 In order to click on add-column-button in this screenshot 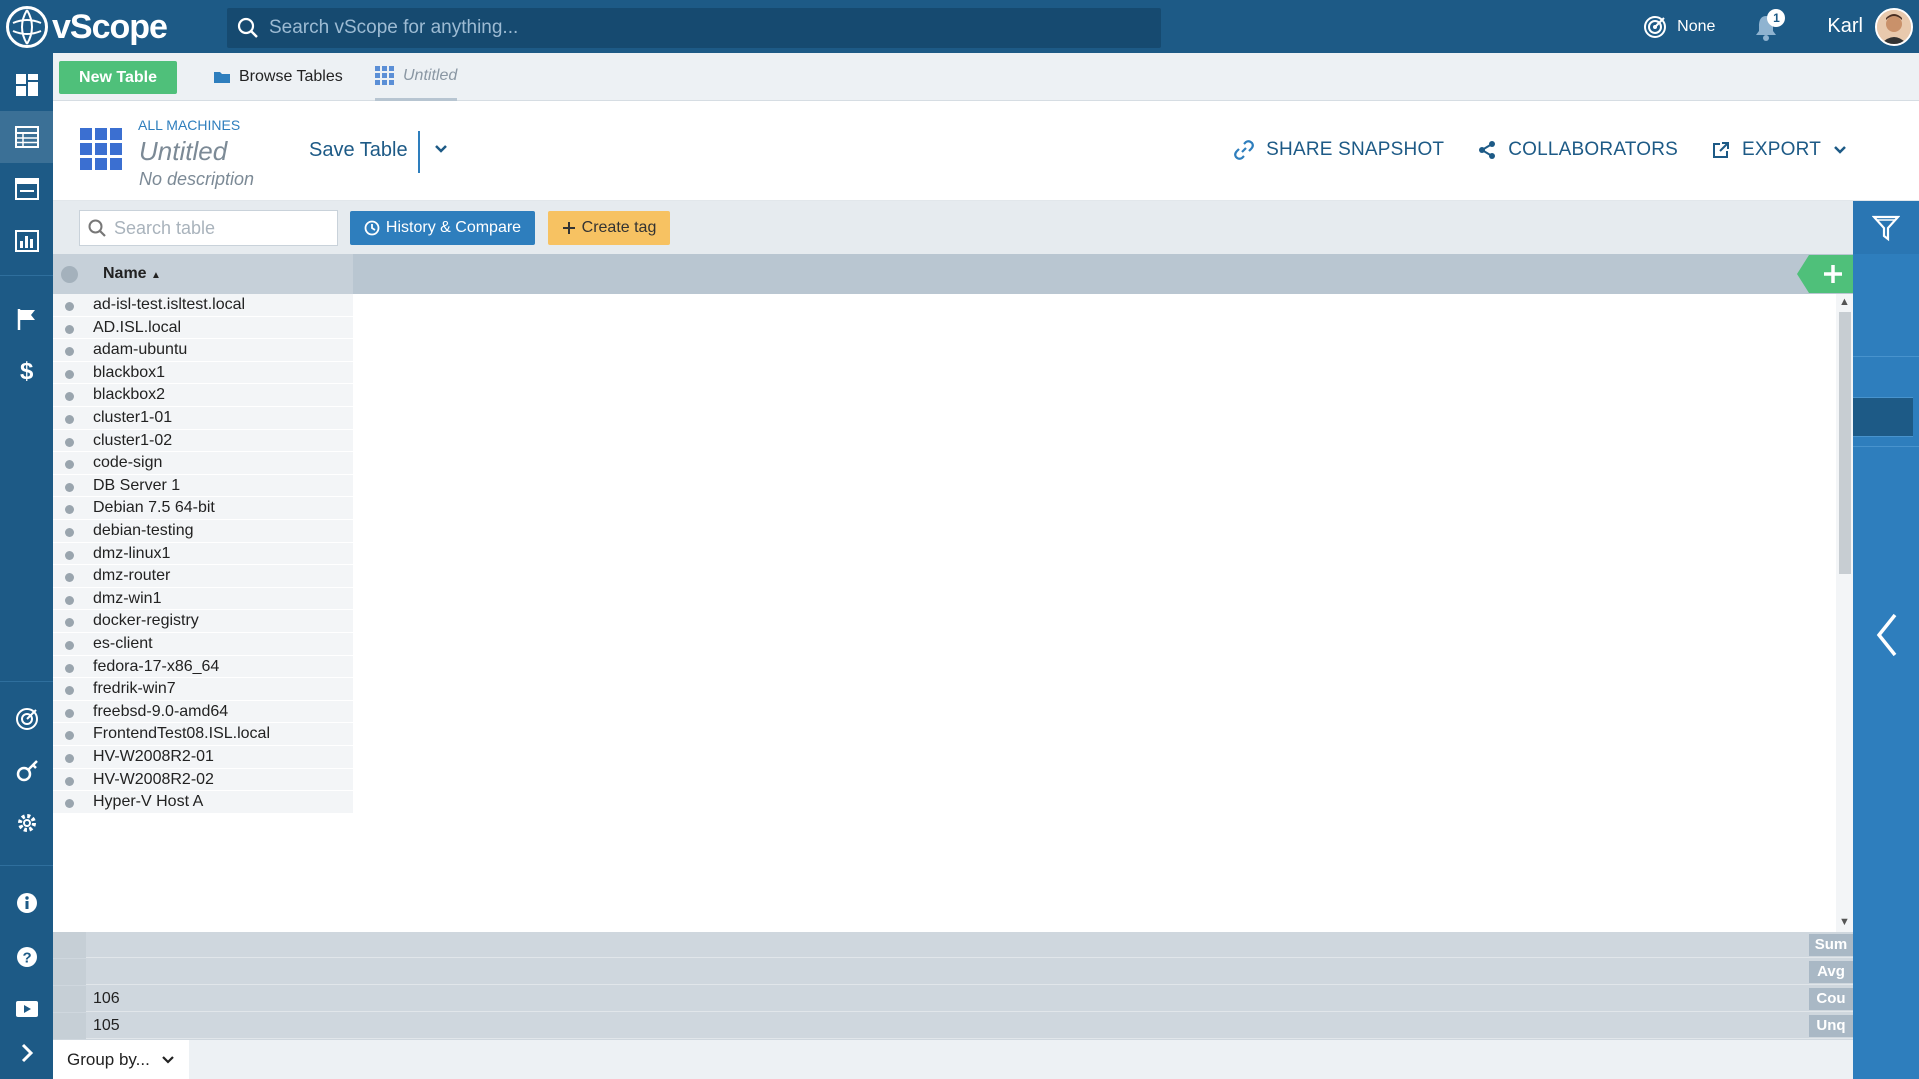, I will do `click(1825, 274)`.